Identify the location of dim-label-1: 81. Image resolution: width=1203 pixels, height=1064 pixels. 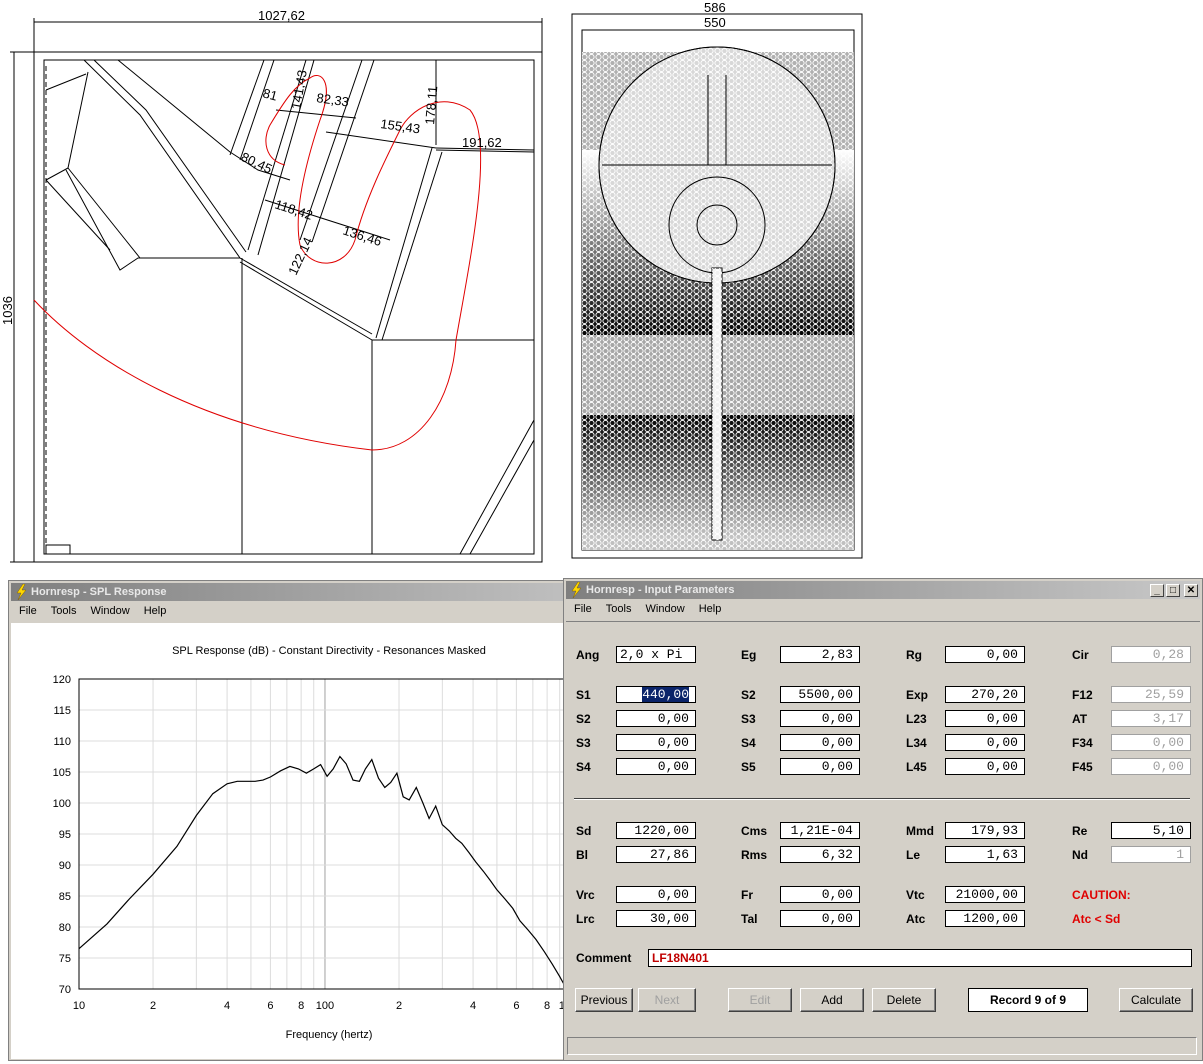
(270, 94).